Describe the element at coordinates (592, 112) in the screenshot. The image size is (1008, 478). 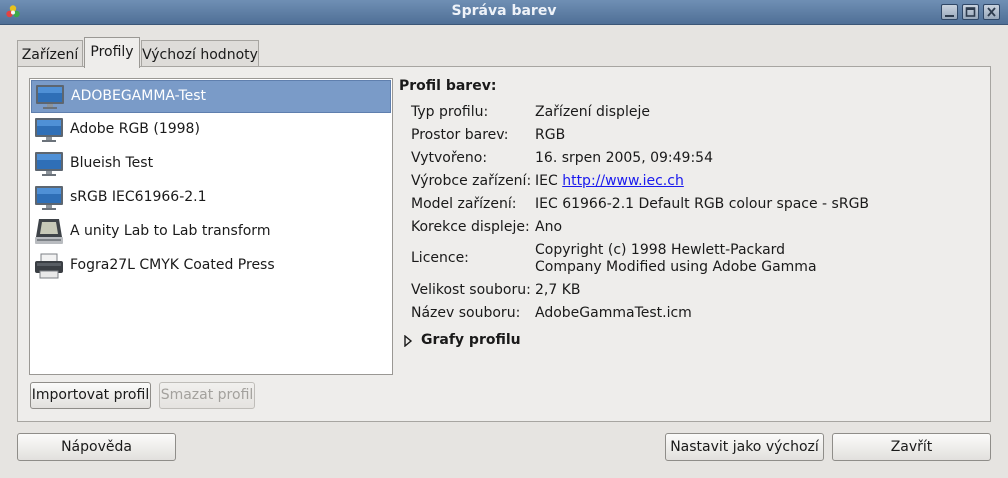
I see `detail-value: Zařízení displeje` at that location.